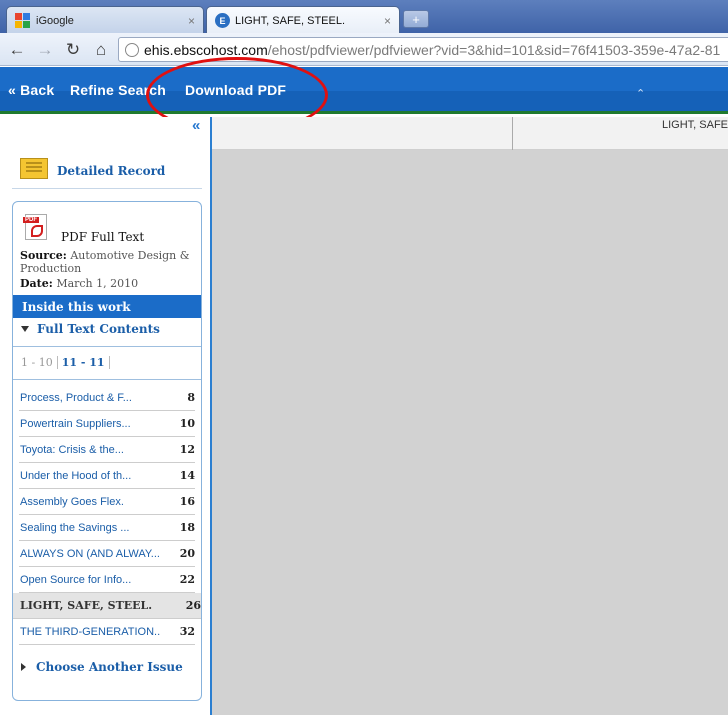 Image resolution: width=728 pixels, height=715 pixels. What do you see at coordinates (187, 501) in the screenshot?
I see `toc-page: 16` at bounding box center [187, 501].